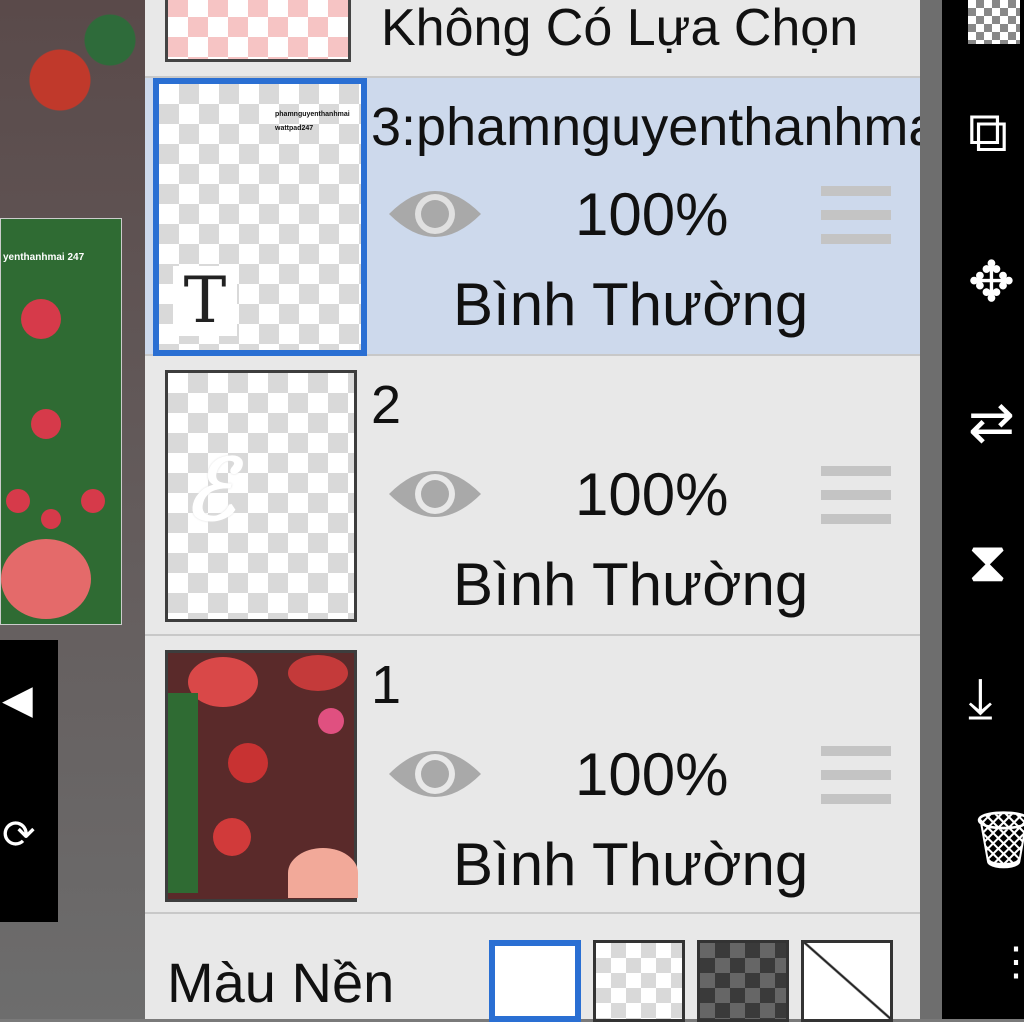  I want to click on rotate-icon: ⟳, so click(19, 835).